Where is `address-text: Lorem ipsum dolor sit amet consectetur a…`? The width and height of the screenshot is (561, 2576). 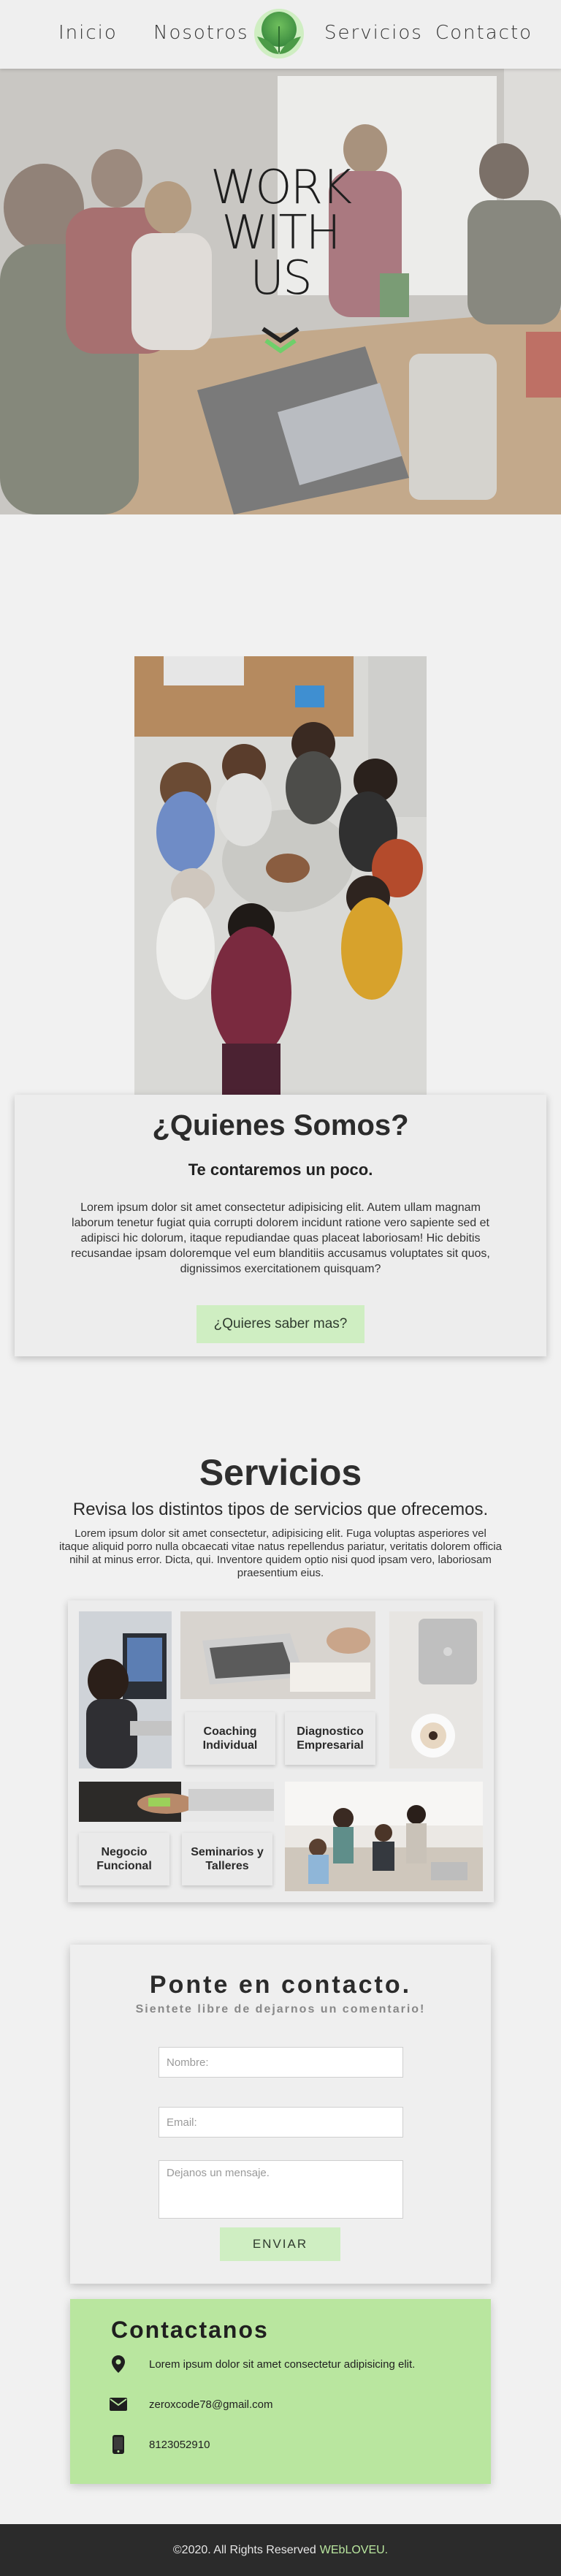
address-text: Lorem ipsum dolor sit amet consectetur a… is located at coordinates (282, 2364).